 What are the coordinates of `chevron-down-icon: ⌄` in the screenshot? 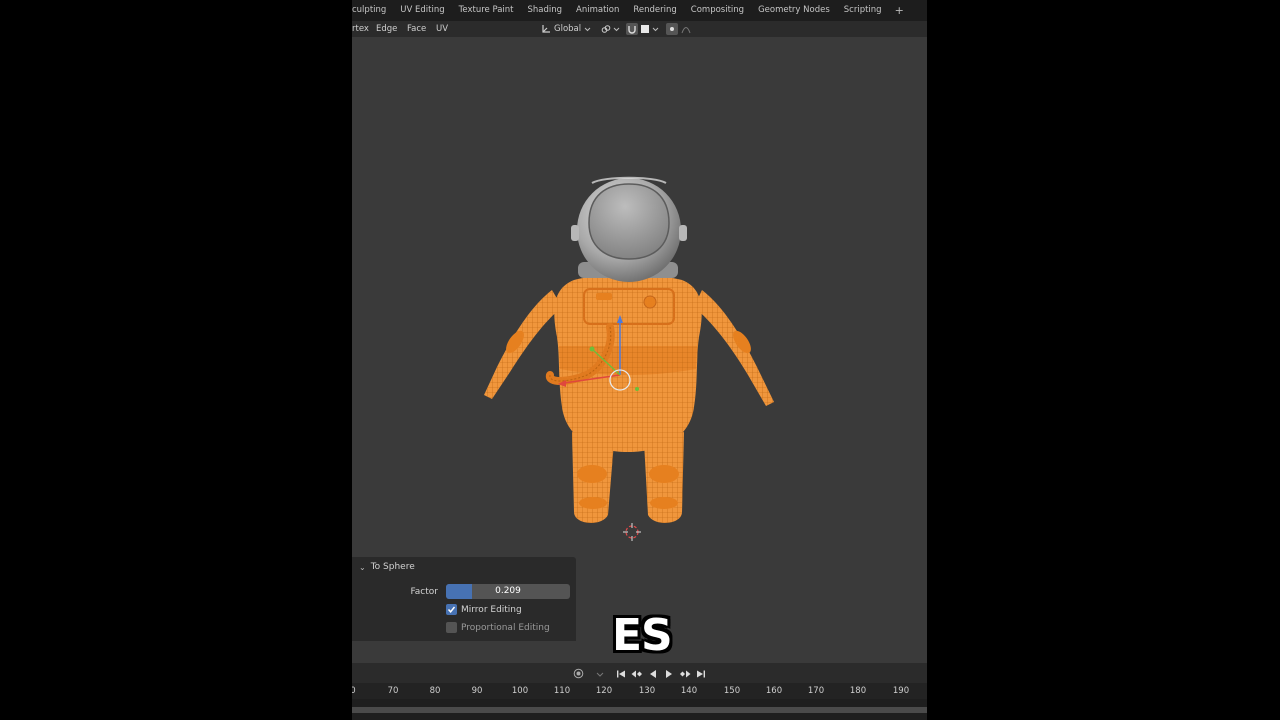 It's located at (362, 567).